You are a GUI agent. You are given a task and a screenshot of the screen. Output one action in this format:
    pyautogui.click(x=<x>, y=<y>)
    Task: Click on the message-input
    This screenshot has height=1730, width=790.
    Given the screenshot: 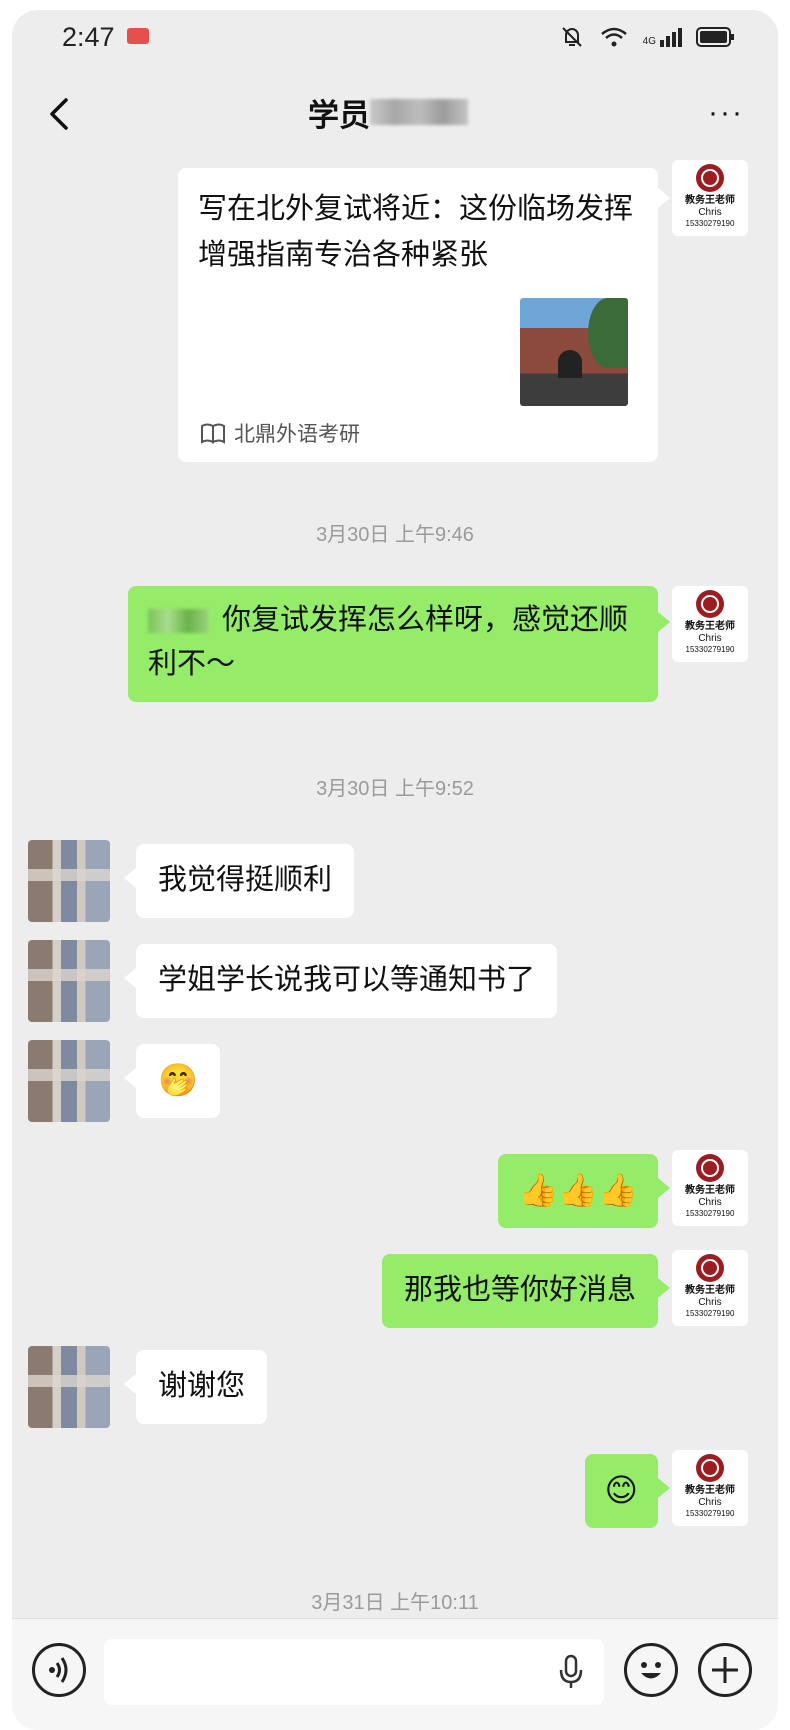 What is the action you would take?
    pyautogui.click(x=354, y=1672)
    